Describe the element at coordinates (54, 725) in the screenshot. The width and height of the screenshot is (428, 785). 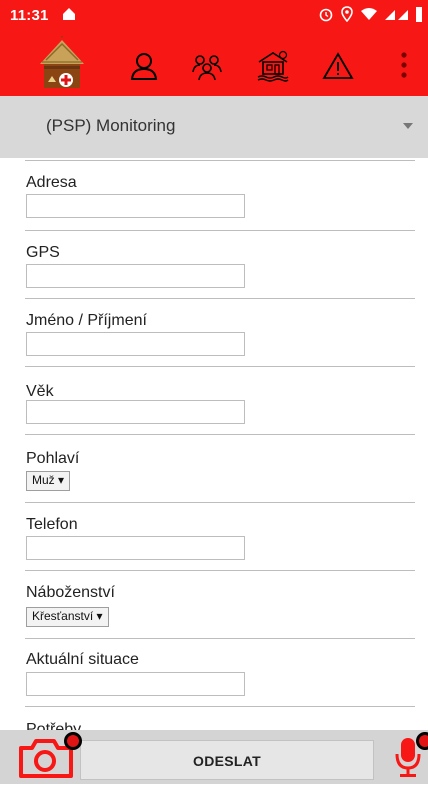
I see `field-label: Potřeby` at that location.